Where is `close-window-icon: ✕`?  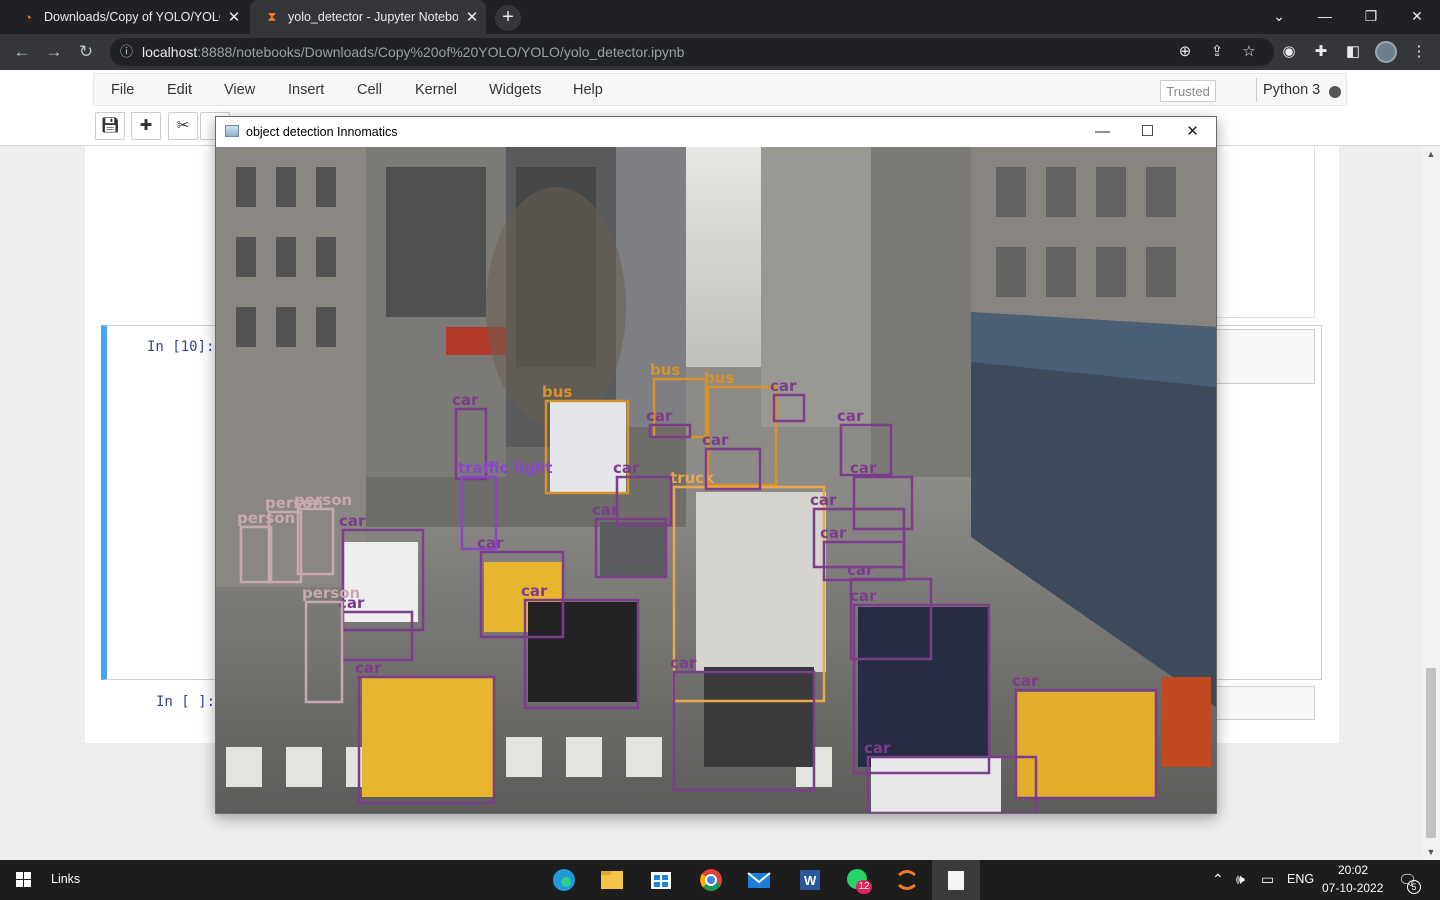
close-window-icon: ✕ is located at coordinates (1417, 17).